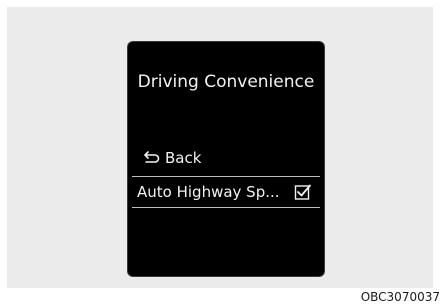  What do you see at coordinates (152, 157) in the screenshot?
I see `back-arrow-icon` at bounding box center [152, 157].